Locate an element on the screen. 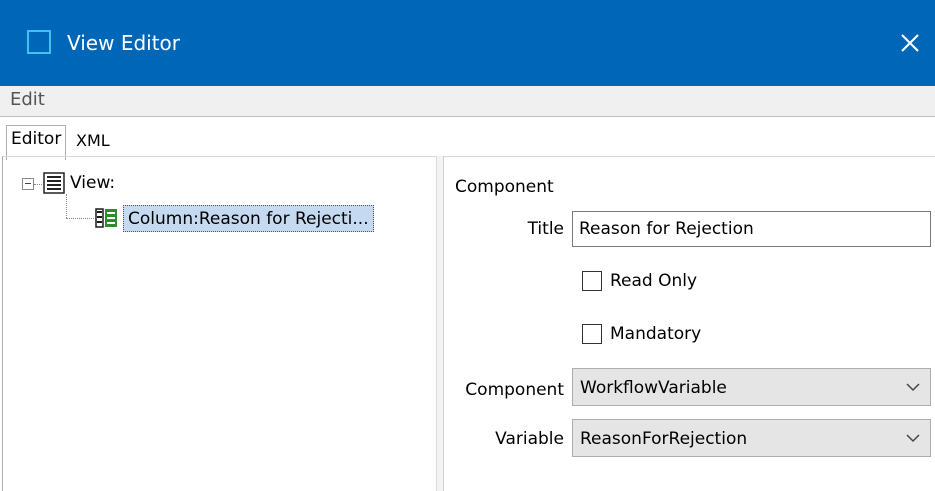 This screenshot has width=935, height=491. view-list-icon is located at coordinates (54, 185).